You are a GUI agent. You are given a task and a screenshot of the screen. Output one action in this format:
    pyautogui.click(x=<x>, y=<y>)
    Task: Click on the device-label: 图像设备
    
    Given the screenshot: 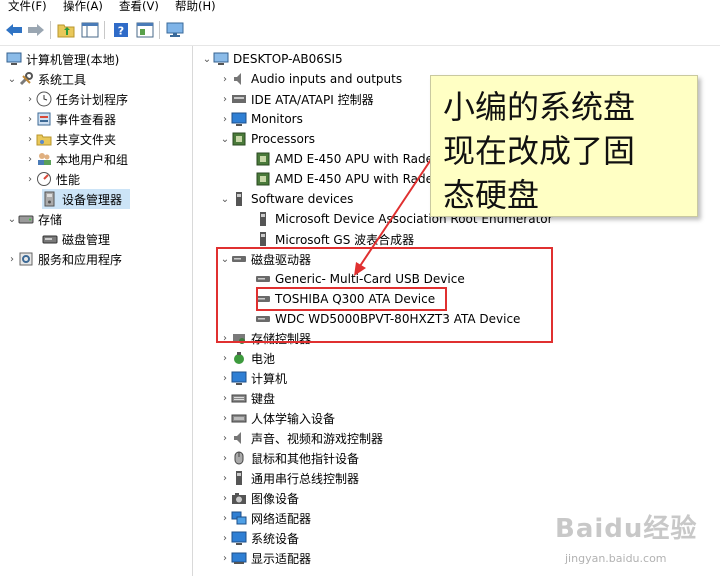 What is the action you would take?
    pyautogui.click(x=275, y=498)
    